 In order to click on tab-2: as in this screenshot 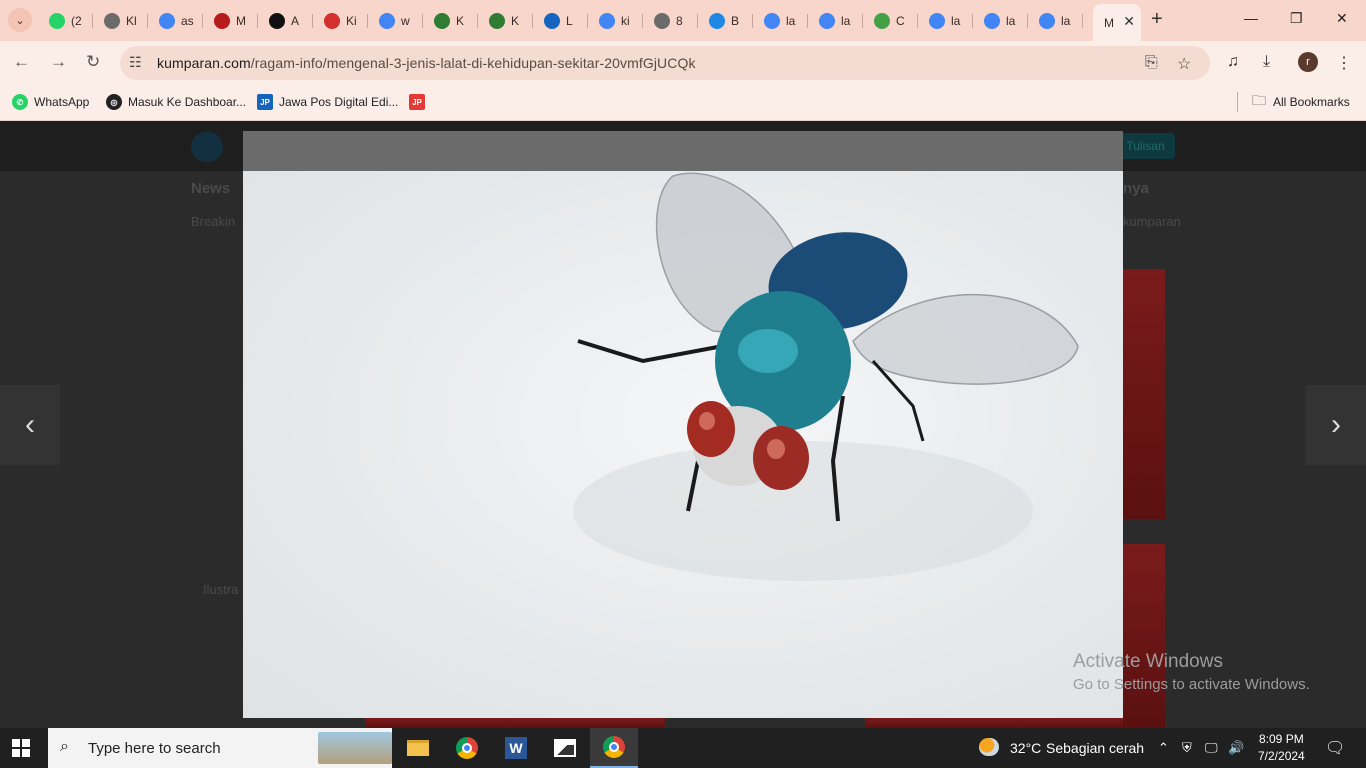, I will do `click(175, 20)`.